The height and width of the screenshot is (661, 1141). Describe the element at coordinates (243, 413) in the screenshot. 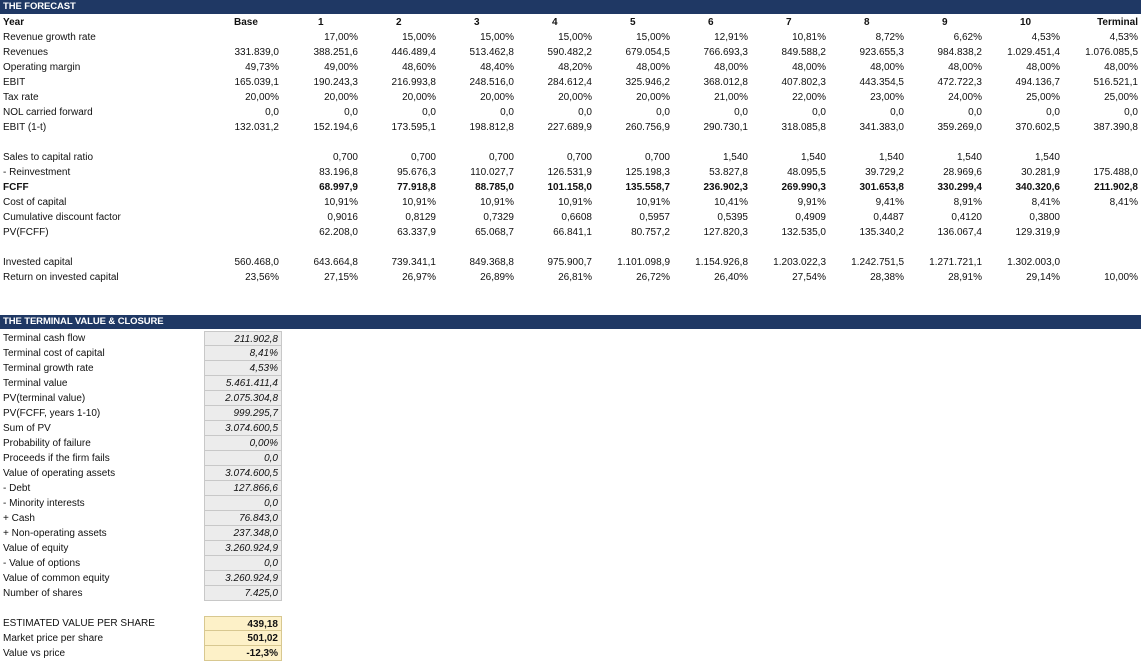

I see `terminal-value-cell: 999.295,7` at that location.